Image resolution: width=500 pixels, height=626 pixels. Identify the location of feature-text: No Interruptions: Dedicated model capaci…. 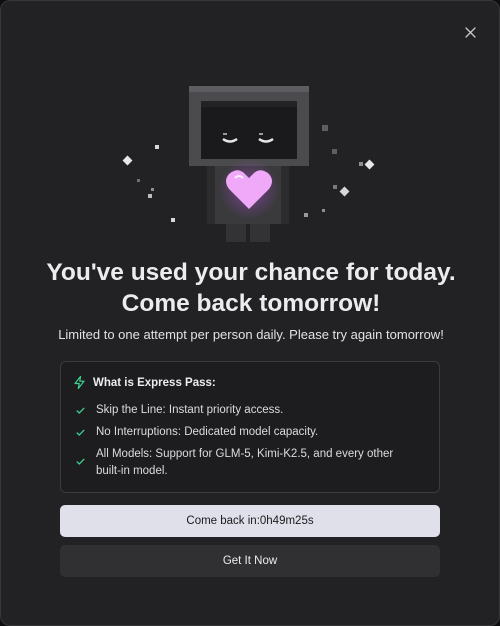
(207, 432).